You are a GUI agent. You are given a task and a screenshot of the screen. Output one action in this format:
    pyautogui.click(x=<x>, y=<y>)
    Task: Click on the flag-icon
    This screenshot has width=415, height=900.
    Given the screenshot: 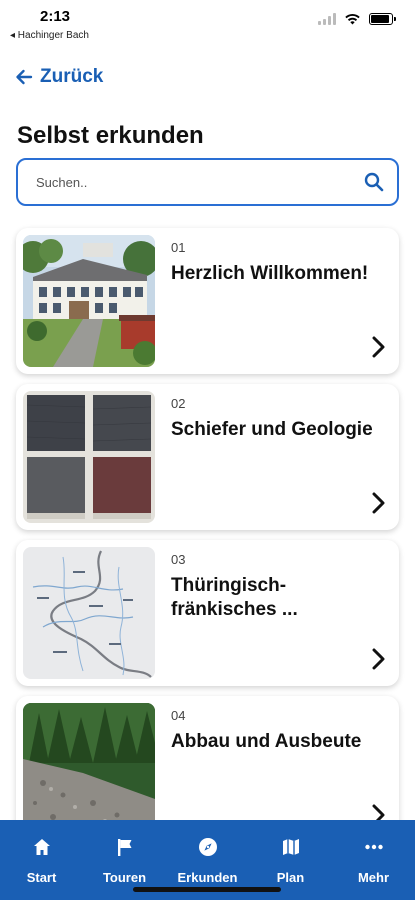 What is the action you would take?
    pyautogui.click(x=124, y=847)
    